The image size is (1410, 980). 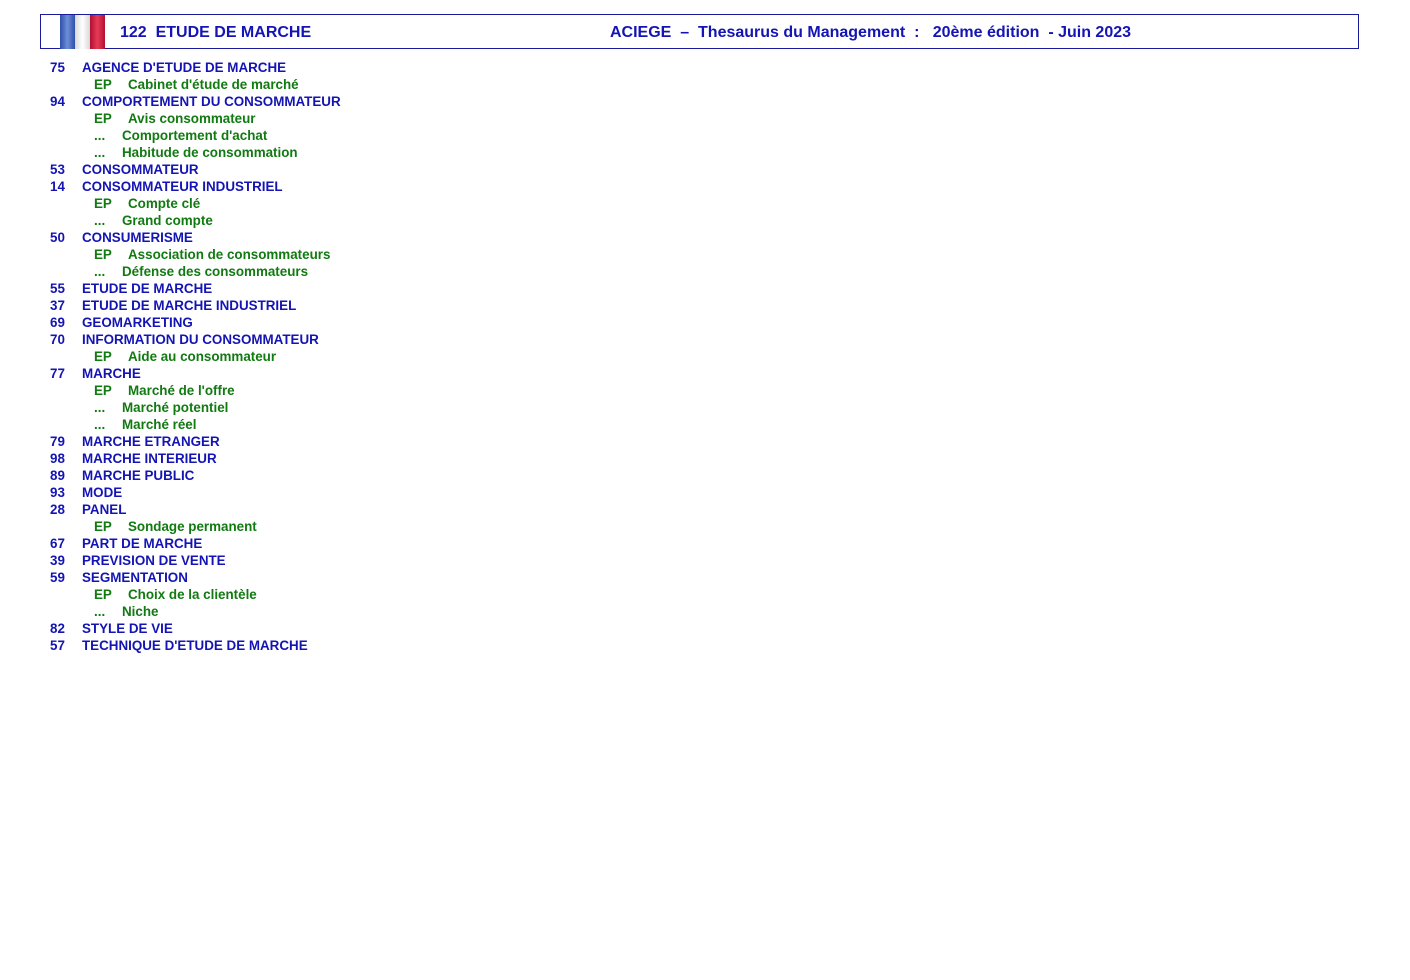 What do you see at coordinates (195, 645) in the screenshot?
I see `term-label: TECHNIQUE D'ETUDE DE MARCHE` at bounding box center [195, 645].